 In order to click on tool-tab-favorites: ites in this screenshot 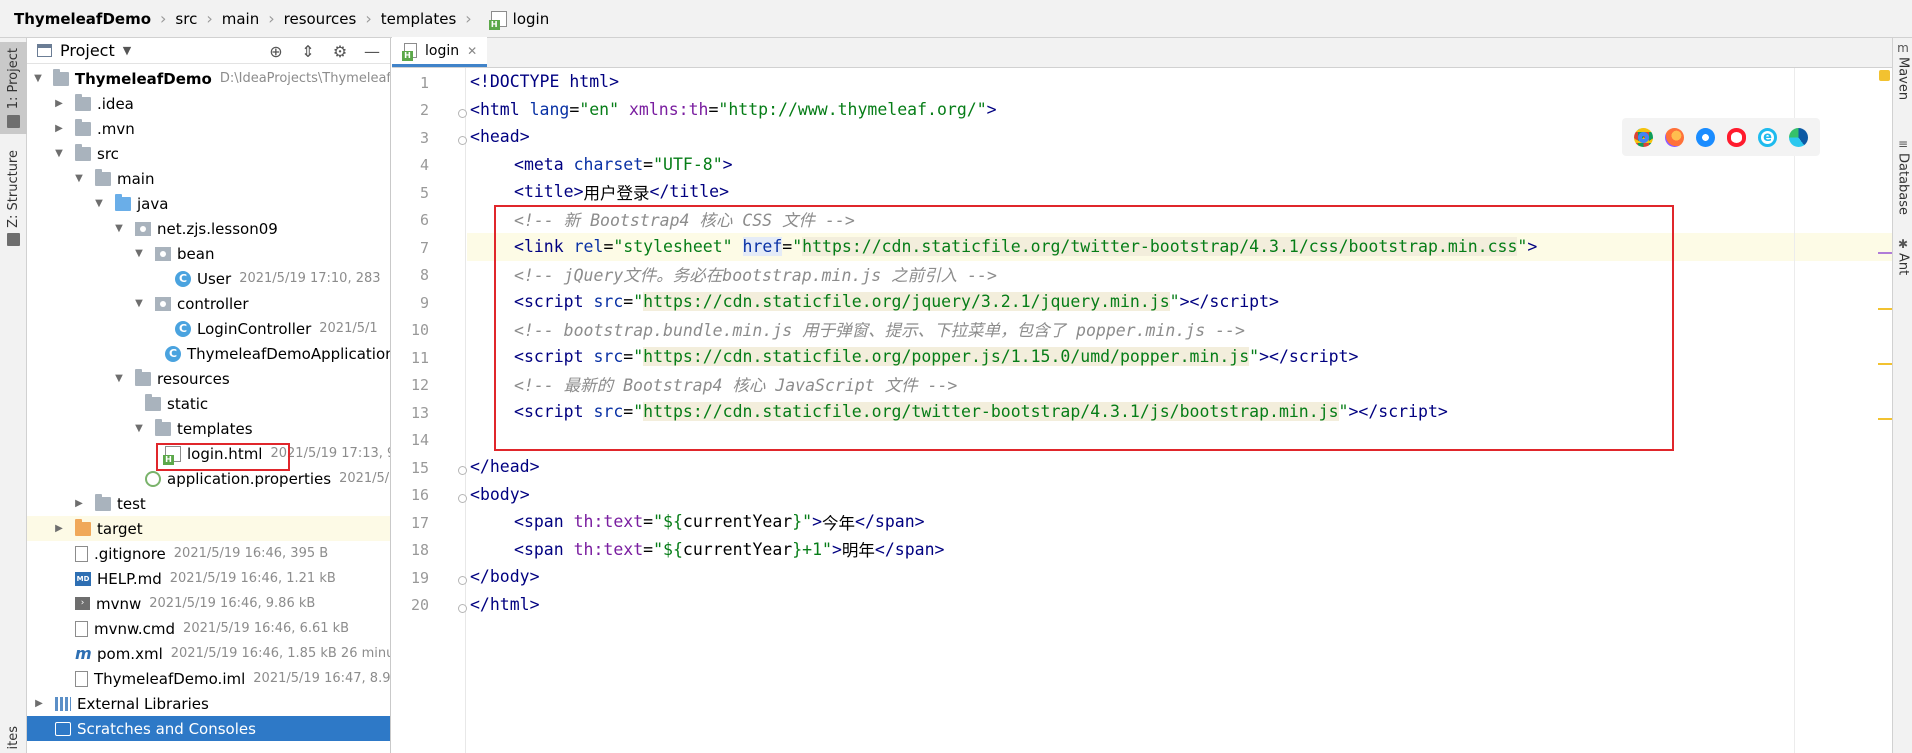, I will do `click(13, 738)`.